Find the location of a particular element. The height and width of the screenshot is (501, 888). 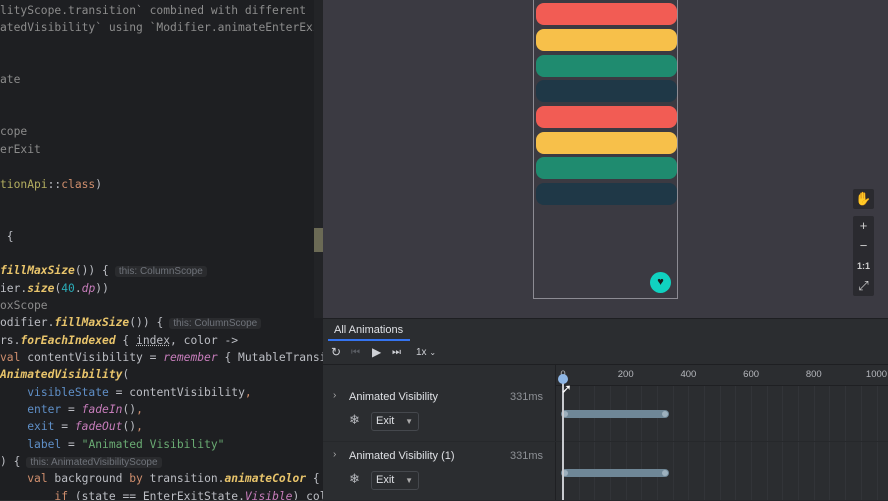

heart-icon: ♥ is located at coordinates (660, 282).